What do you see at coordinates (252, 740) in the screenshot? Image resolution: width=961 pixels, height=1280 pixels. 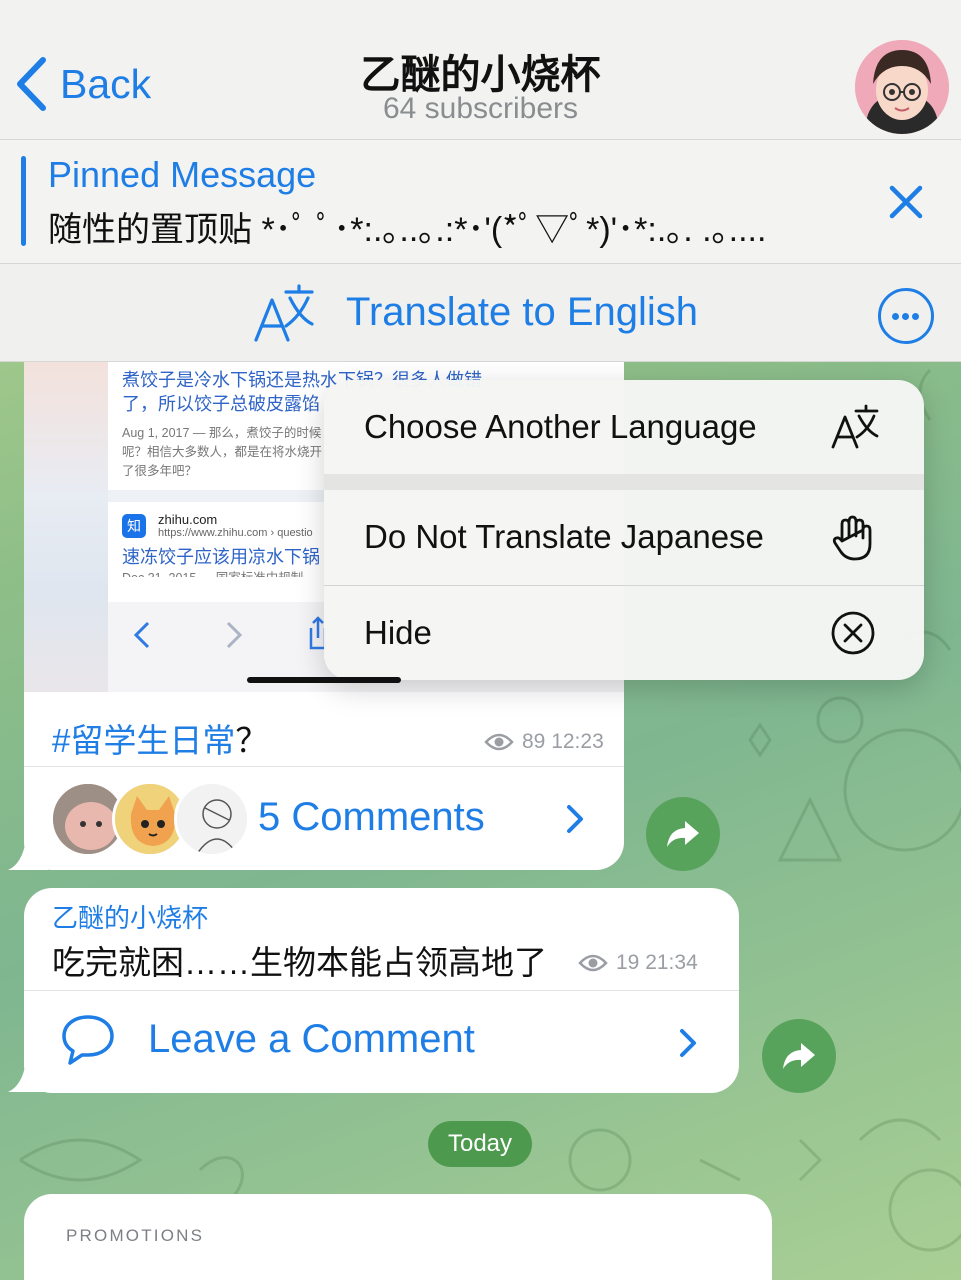 I see `hashtag-suffix: ？` at bounding box center [252, 740].